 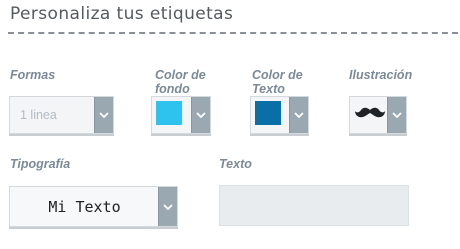 I want to click on title-divider, so click(x=233, y=33).